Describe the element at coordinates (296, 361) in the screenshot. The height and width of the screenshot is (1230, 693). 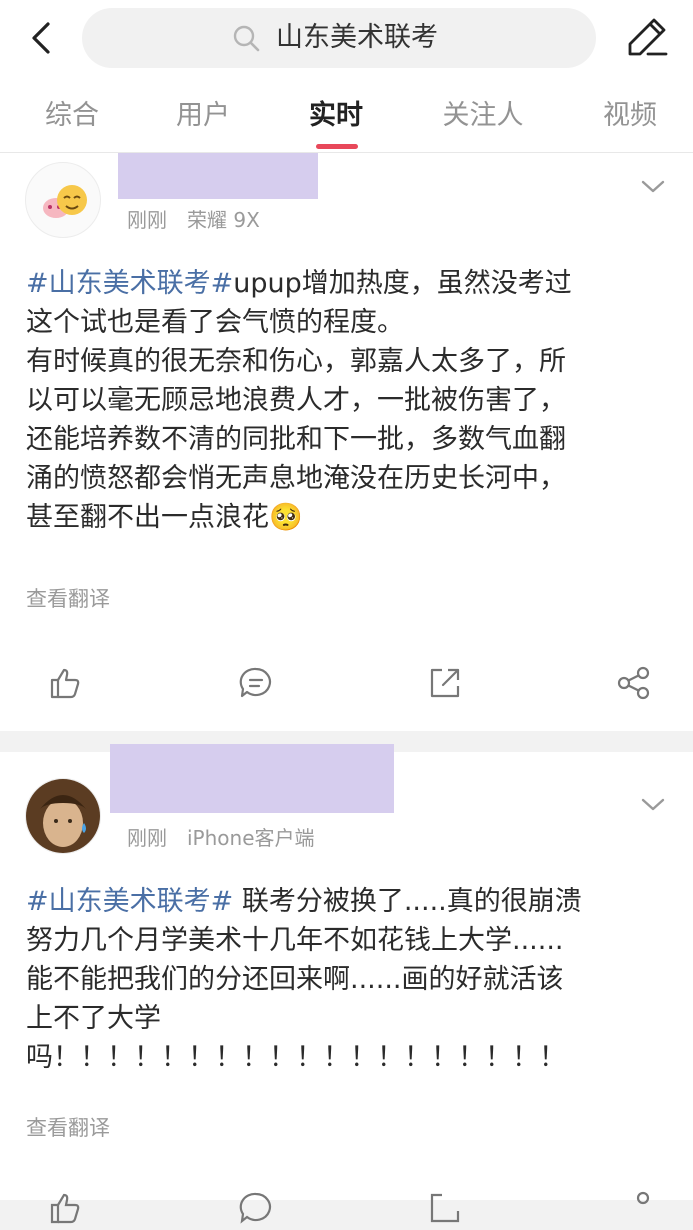
I see `post-line: 有时候真的很无奈和伤心，郭嘉人太多了，所` at that location.